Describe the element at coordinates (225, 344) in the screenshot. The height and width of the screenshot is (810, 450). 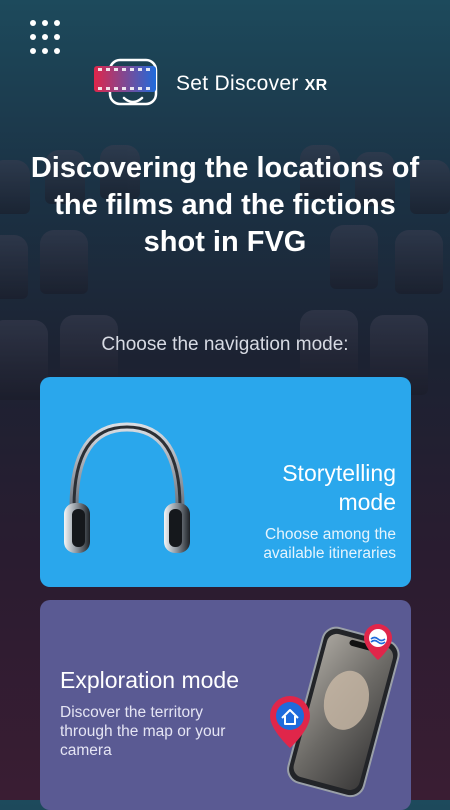
I see `navigation-mode-prompt: Choose the navigation mode:` at that location.